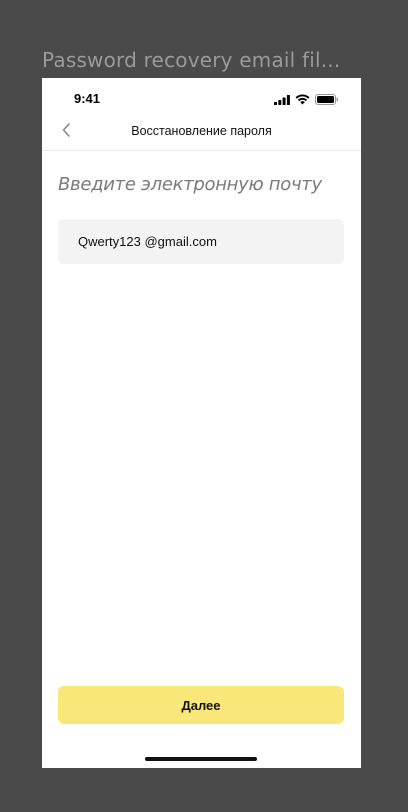 This screenshot has height=812, width=408. I want to click on home-indicator, so click(201, 759).